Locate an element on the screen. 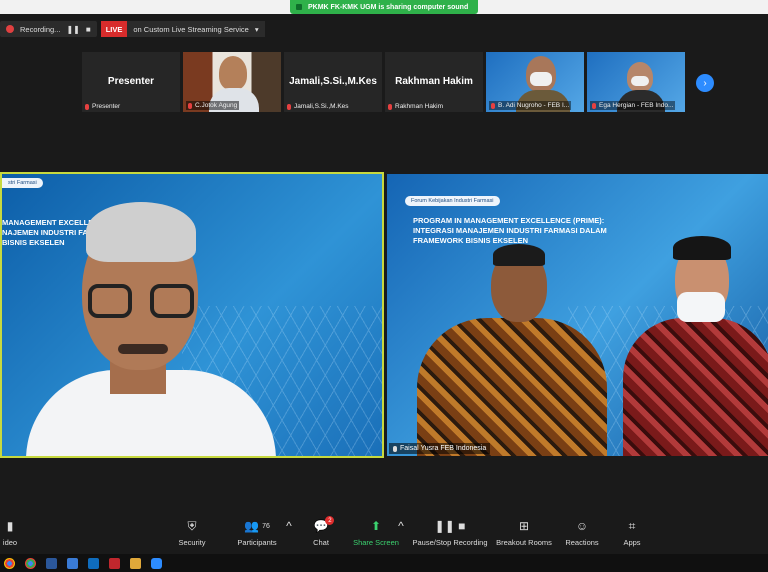 The height and width of the screenshot is (572, 768). participants-button: 👥 76 Participants is located at coordinates (257, 532).